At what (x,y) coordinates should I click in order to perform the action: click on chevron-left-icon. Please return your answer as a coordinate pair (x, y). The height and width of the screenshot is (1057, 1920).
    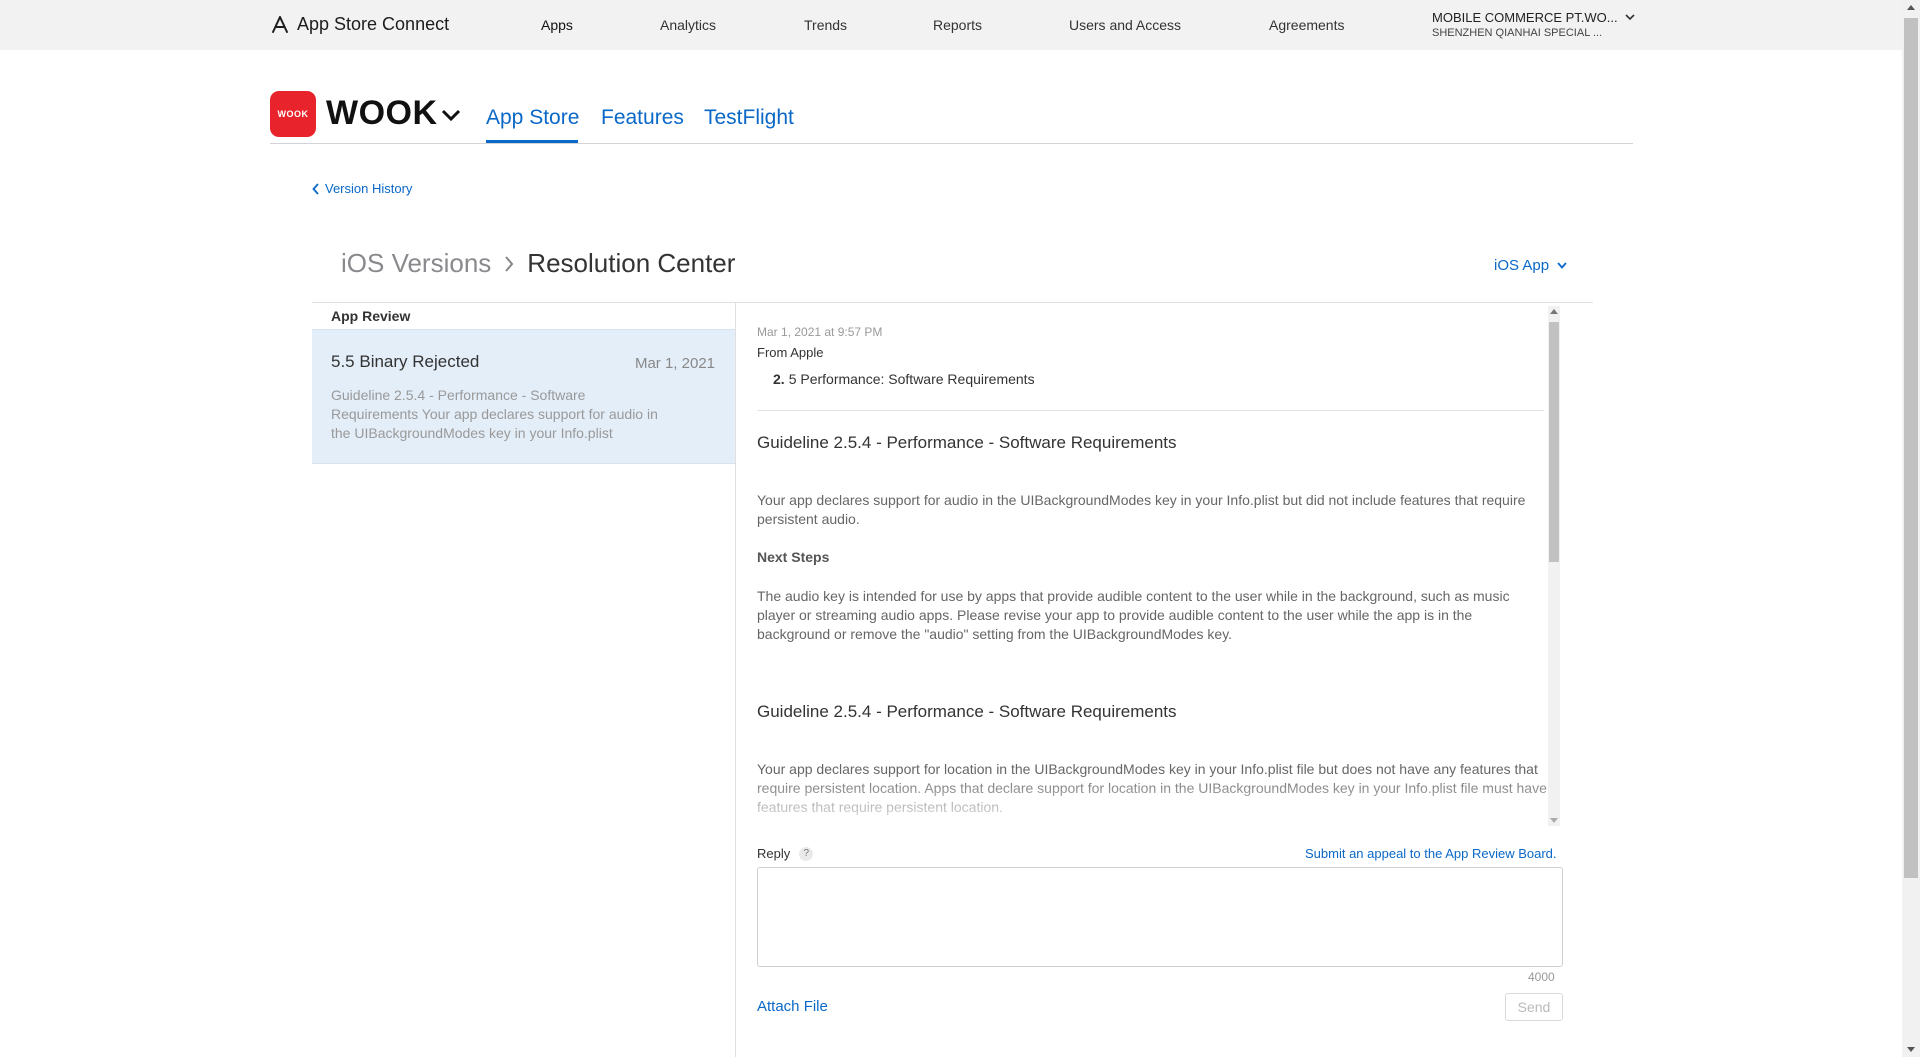
    Looking at the image, I should click on (315, 188).